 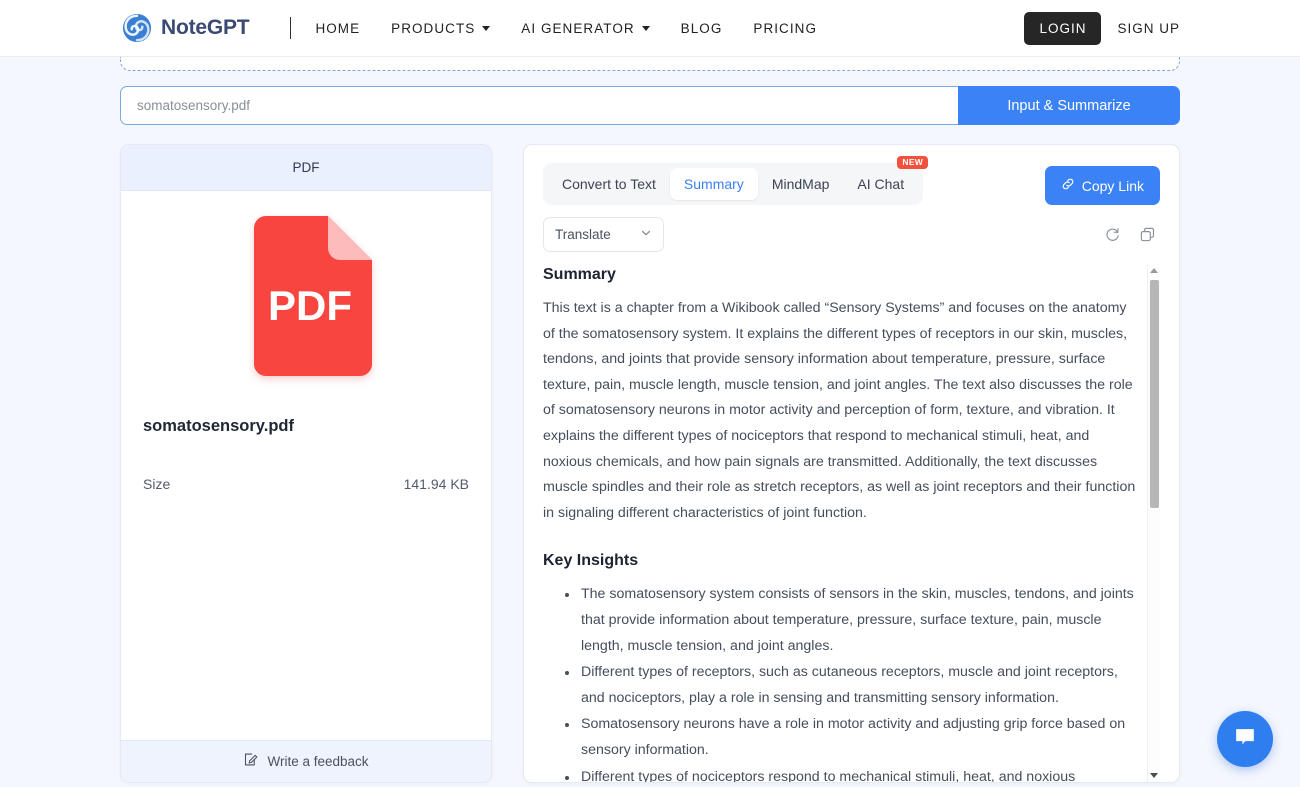 What do you see at coordinates (1153, 523) in the screenshot?
I see `summary-scrollbar` at bounding box center [1153, 523].